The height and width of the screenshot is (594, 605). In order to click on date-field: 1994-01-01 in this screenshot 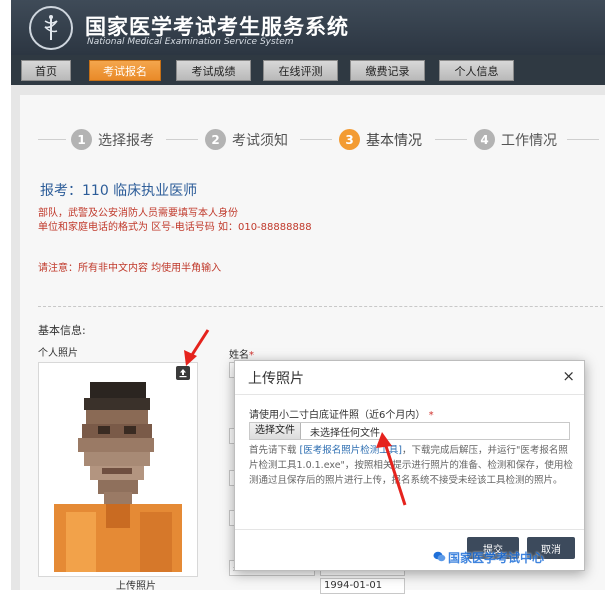, I will do `click(362, 586)`.